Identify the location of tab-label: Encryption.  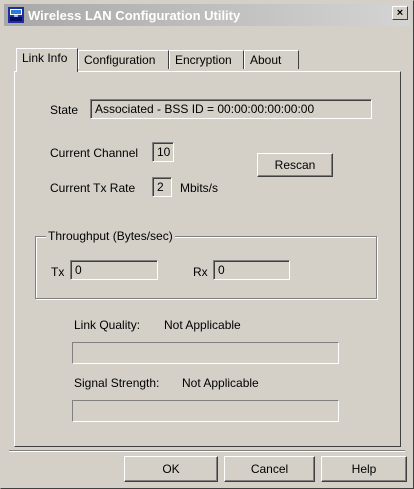
(203, 60).